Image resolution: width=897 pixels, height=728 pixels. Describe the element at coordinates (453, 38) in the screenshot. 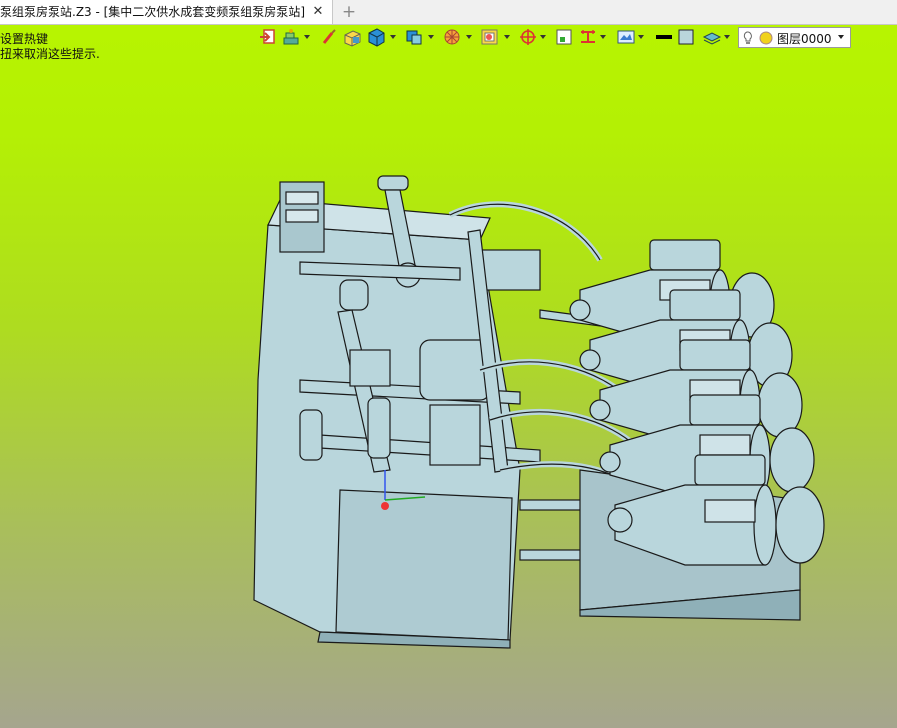

I see `section-view-icon` at that location.